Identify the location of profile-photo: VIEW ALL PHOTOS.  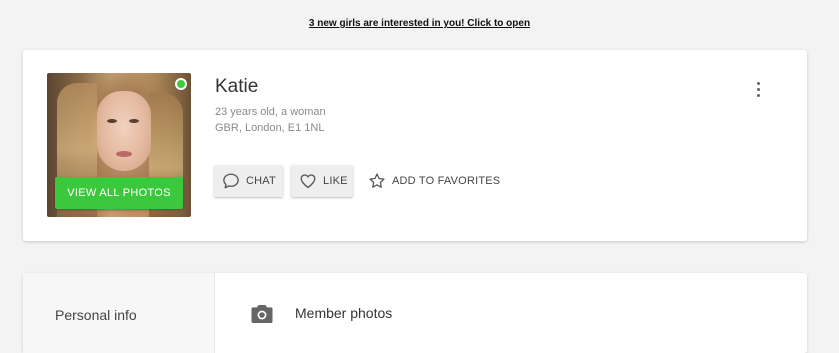
(119, 145).